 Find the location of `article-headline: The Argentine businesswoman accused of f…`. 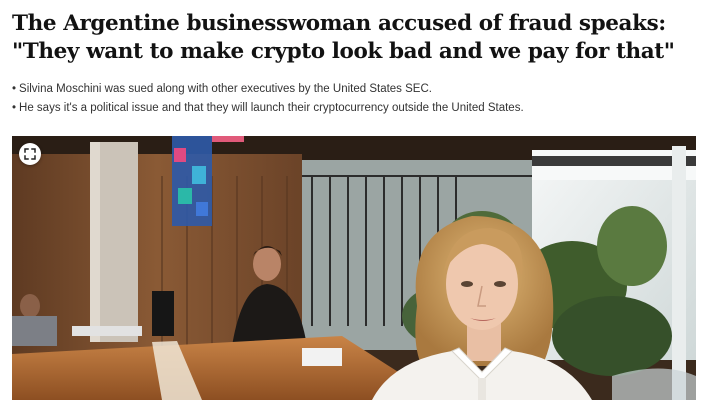

article-headline: The Argentine businesswoman accused of f… is located at coordinates (343, 37).